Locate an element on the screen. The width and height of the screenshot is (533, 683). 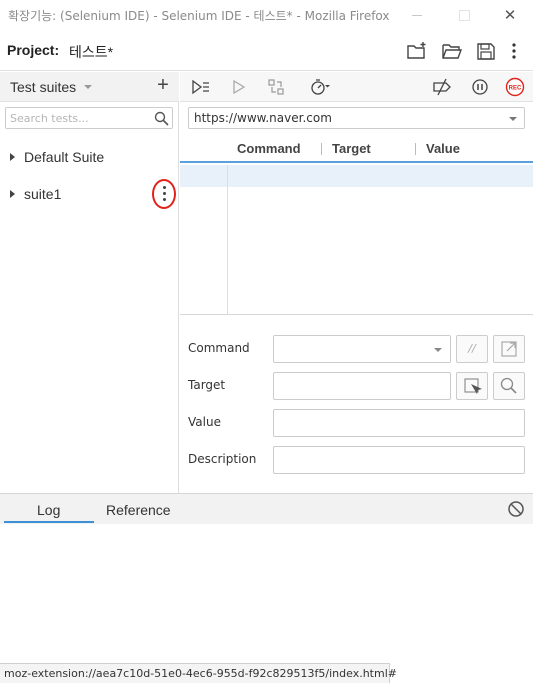
pause-on-exceptions-icon is located at coordinates (480, 87).